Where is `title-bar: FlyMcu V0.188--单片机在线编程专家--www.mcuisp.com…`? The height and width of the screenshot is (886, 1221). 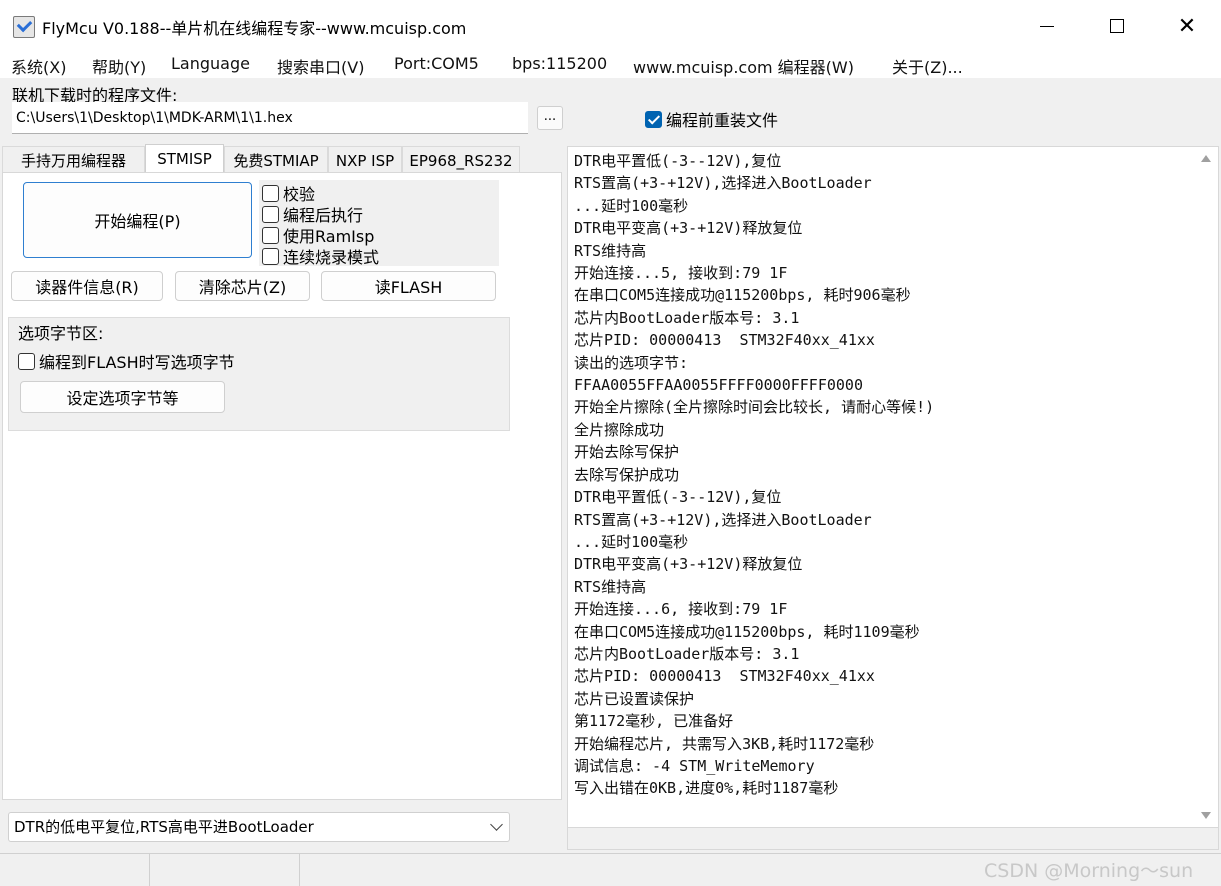
title-bar: FlyMcu V0.188--单片机在线编程专家--www.mcuisp.com… is located at coordinates (610, 26).